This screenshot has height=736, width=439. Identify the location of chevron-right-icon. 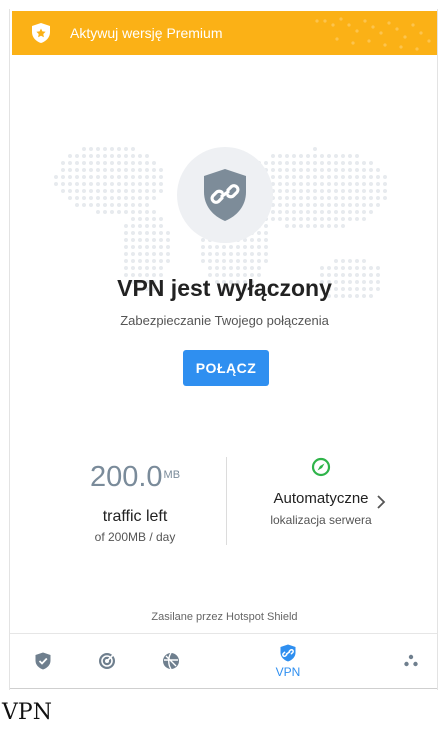
(381, 502).